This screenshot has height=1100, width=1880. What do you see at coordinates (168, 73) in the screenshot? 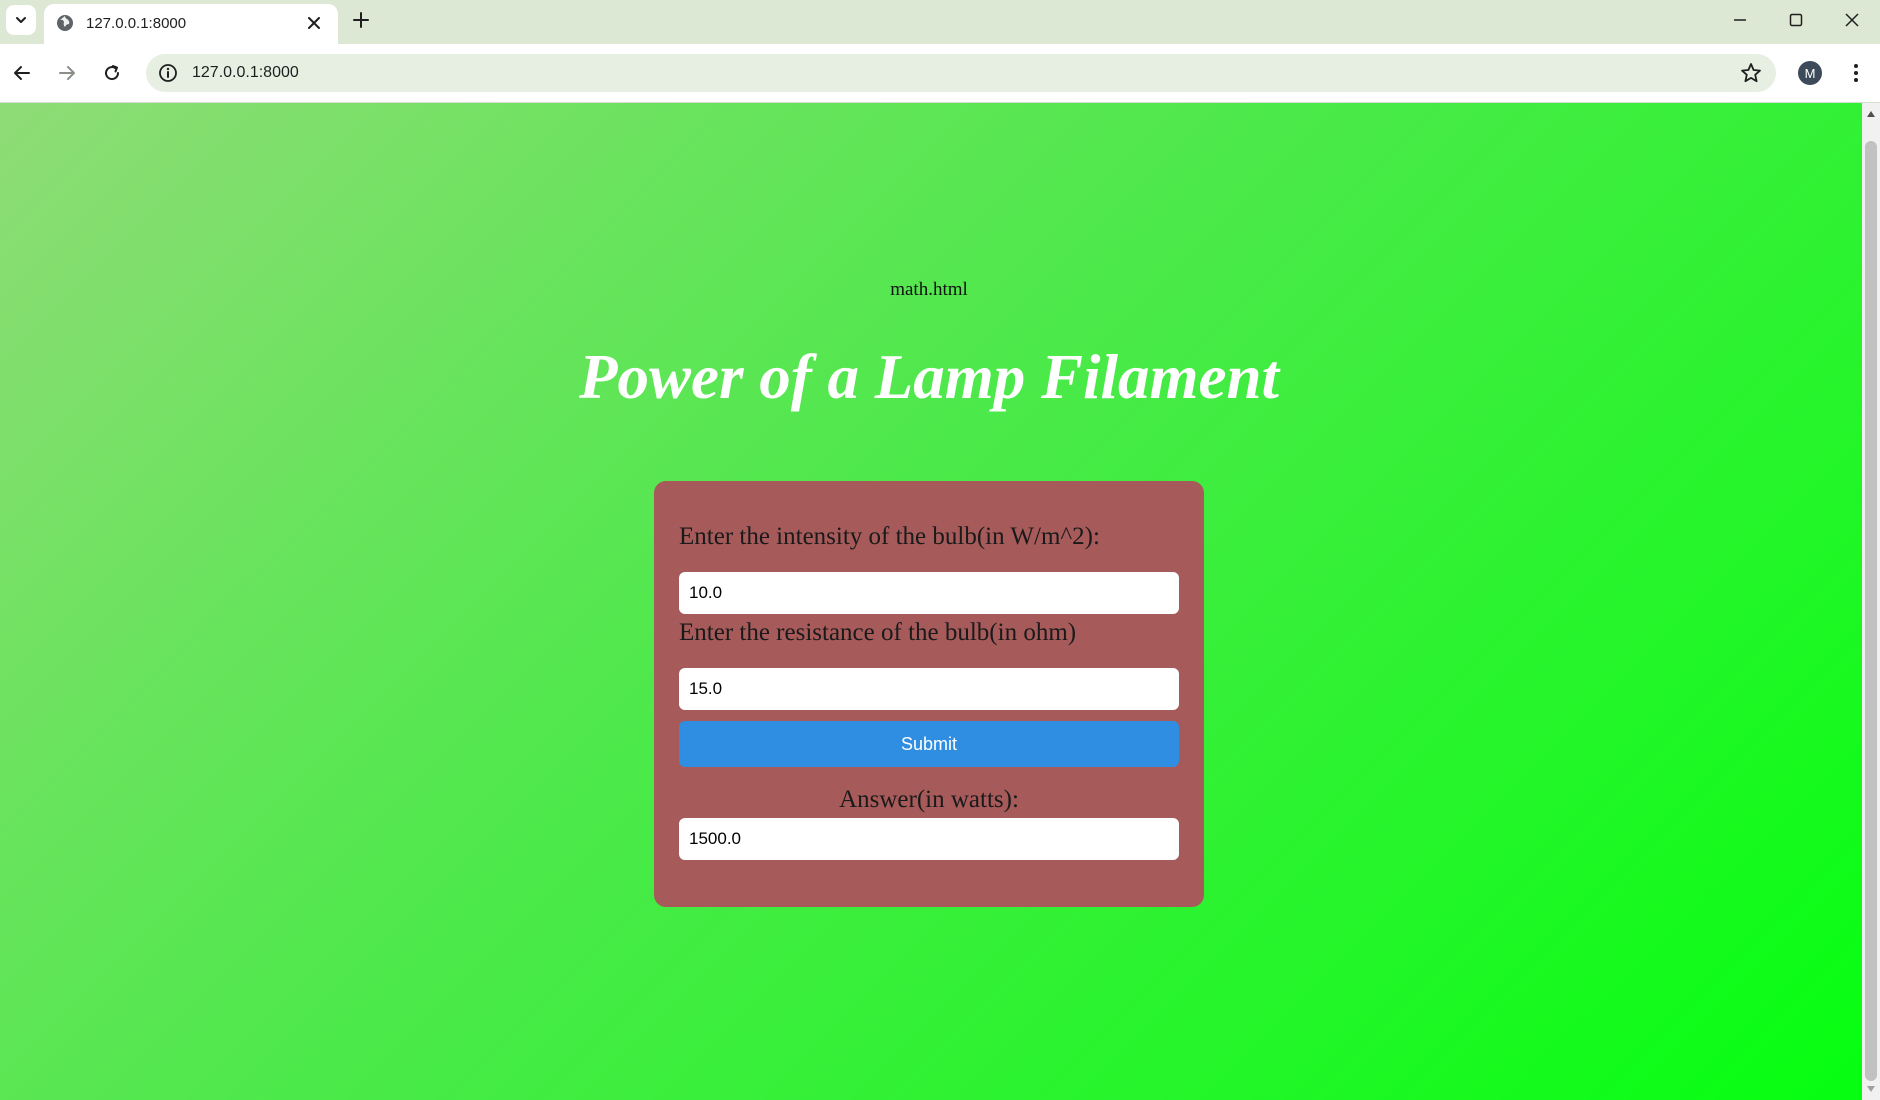
I see `info-icon` at bounding box center [168, 73].